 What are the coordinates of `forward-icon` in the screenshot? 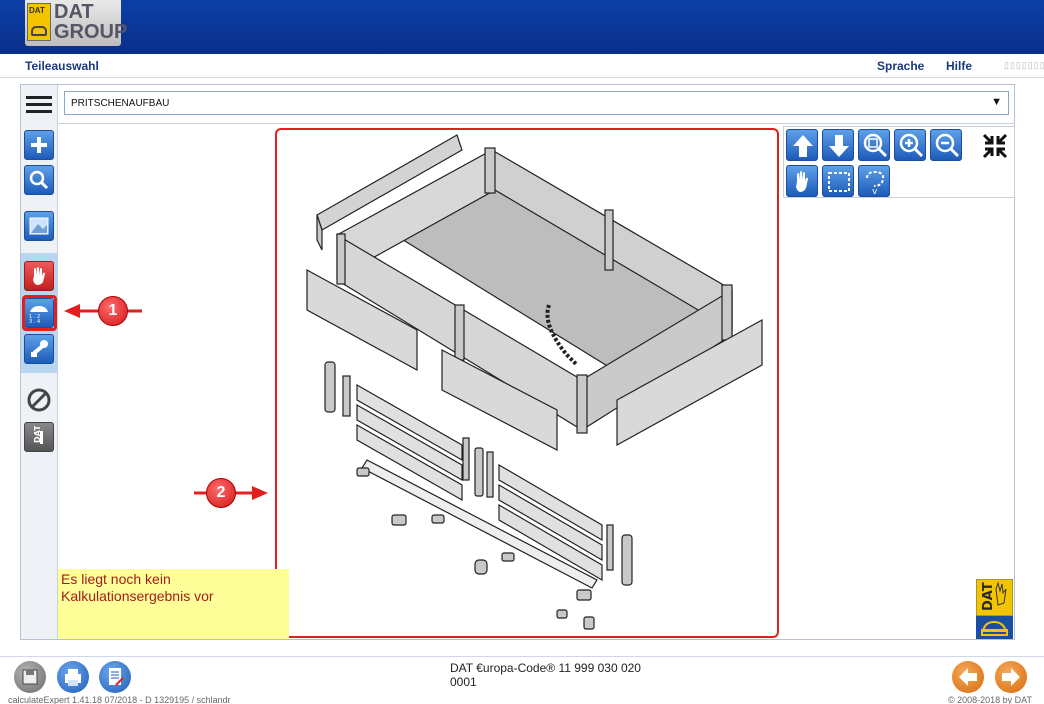 It's located at (1011, 677).